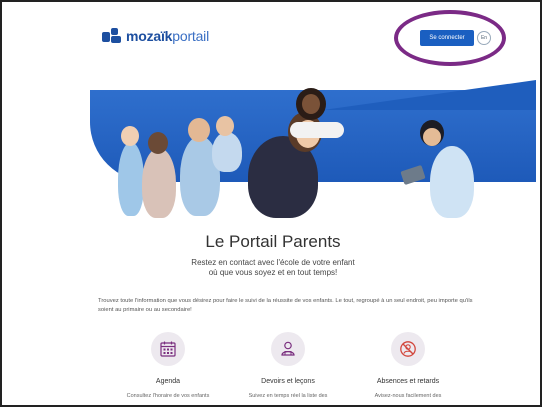 Image resolution: width=542 pixels, height=407 pixels. I want to click on feature-title: Devoirs et leçons, so click(288, 381).